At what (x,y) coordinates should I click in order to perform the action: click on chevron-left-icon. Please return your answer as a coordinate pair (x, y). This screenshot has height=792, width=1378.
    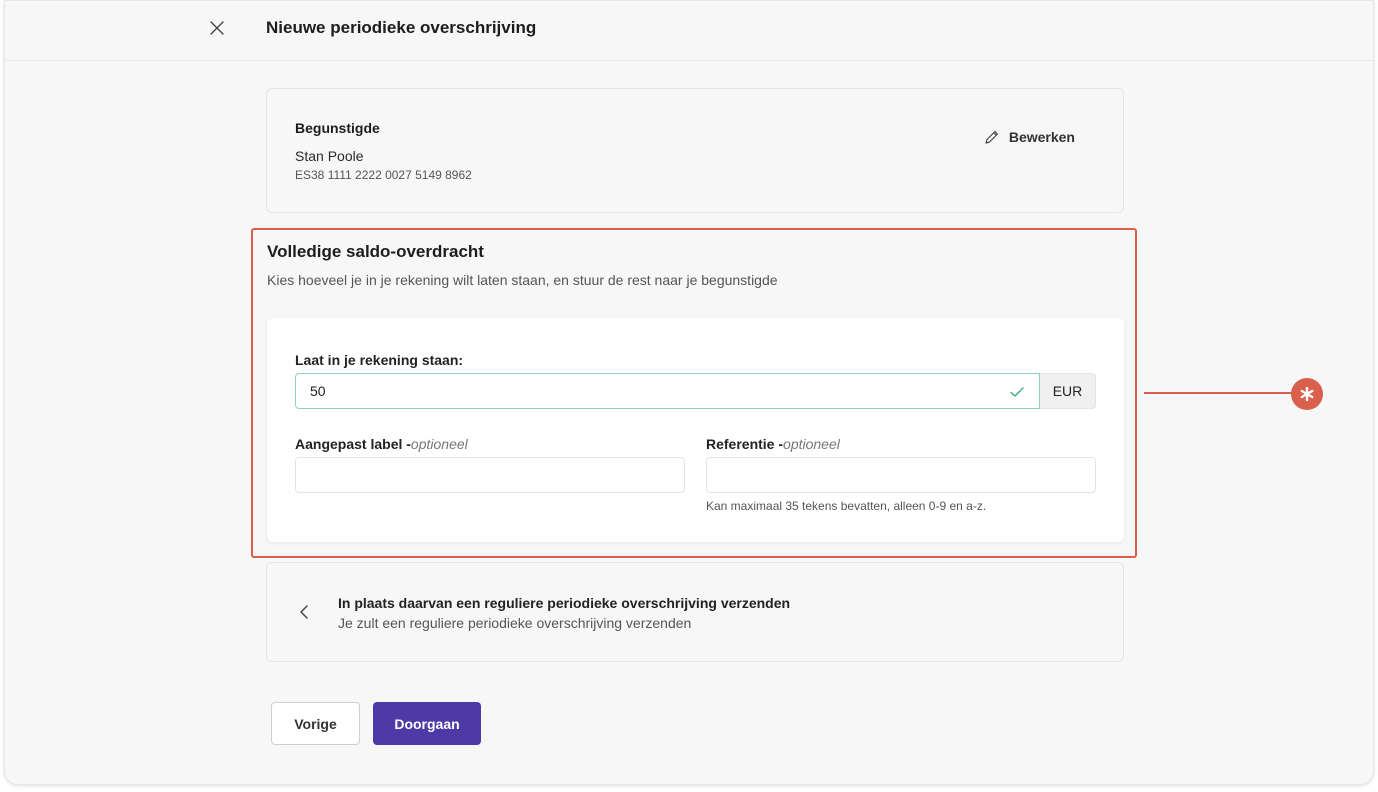
    Looking at the image, I should click on (304, 612).